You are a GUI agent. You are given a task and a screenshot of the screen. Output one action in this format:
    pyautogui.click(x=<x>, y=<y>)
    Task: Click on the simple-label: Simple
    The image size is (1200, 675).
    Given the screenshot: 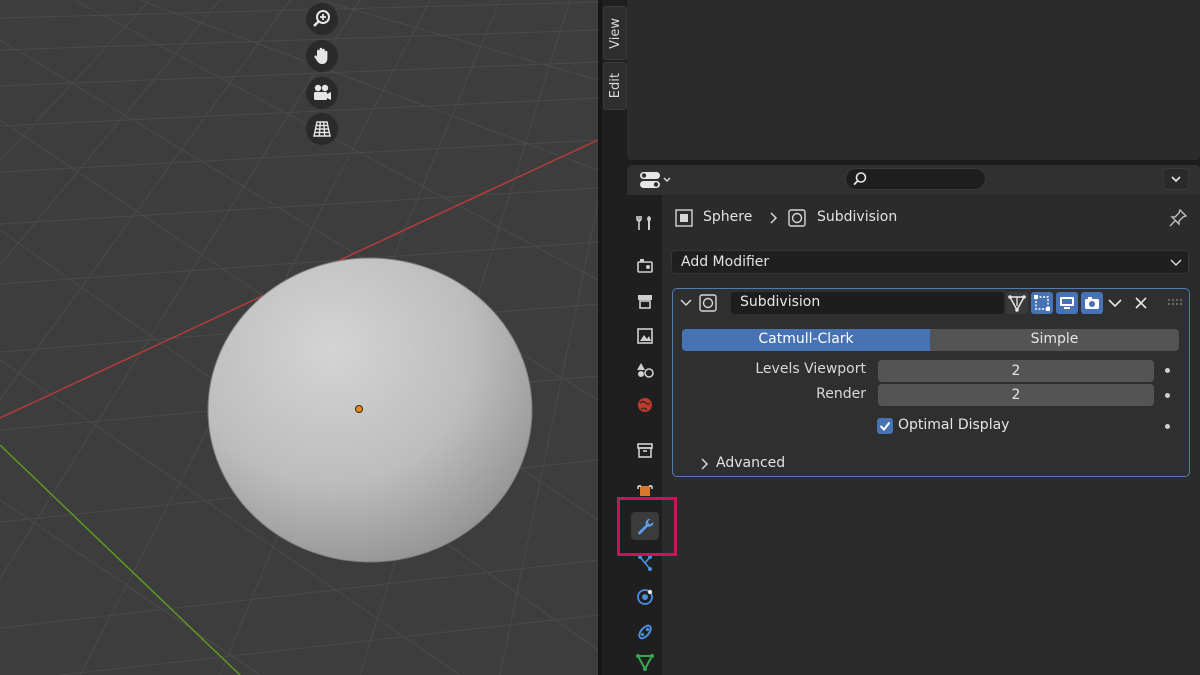 What is the action you would take?
    pyautogui.click(x=1054, y=339)
    